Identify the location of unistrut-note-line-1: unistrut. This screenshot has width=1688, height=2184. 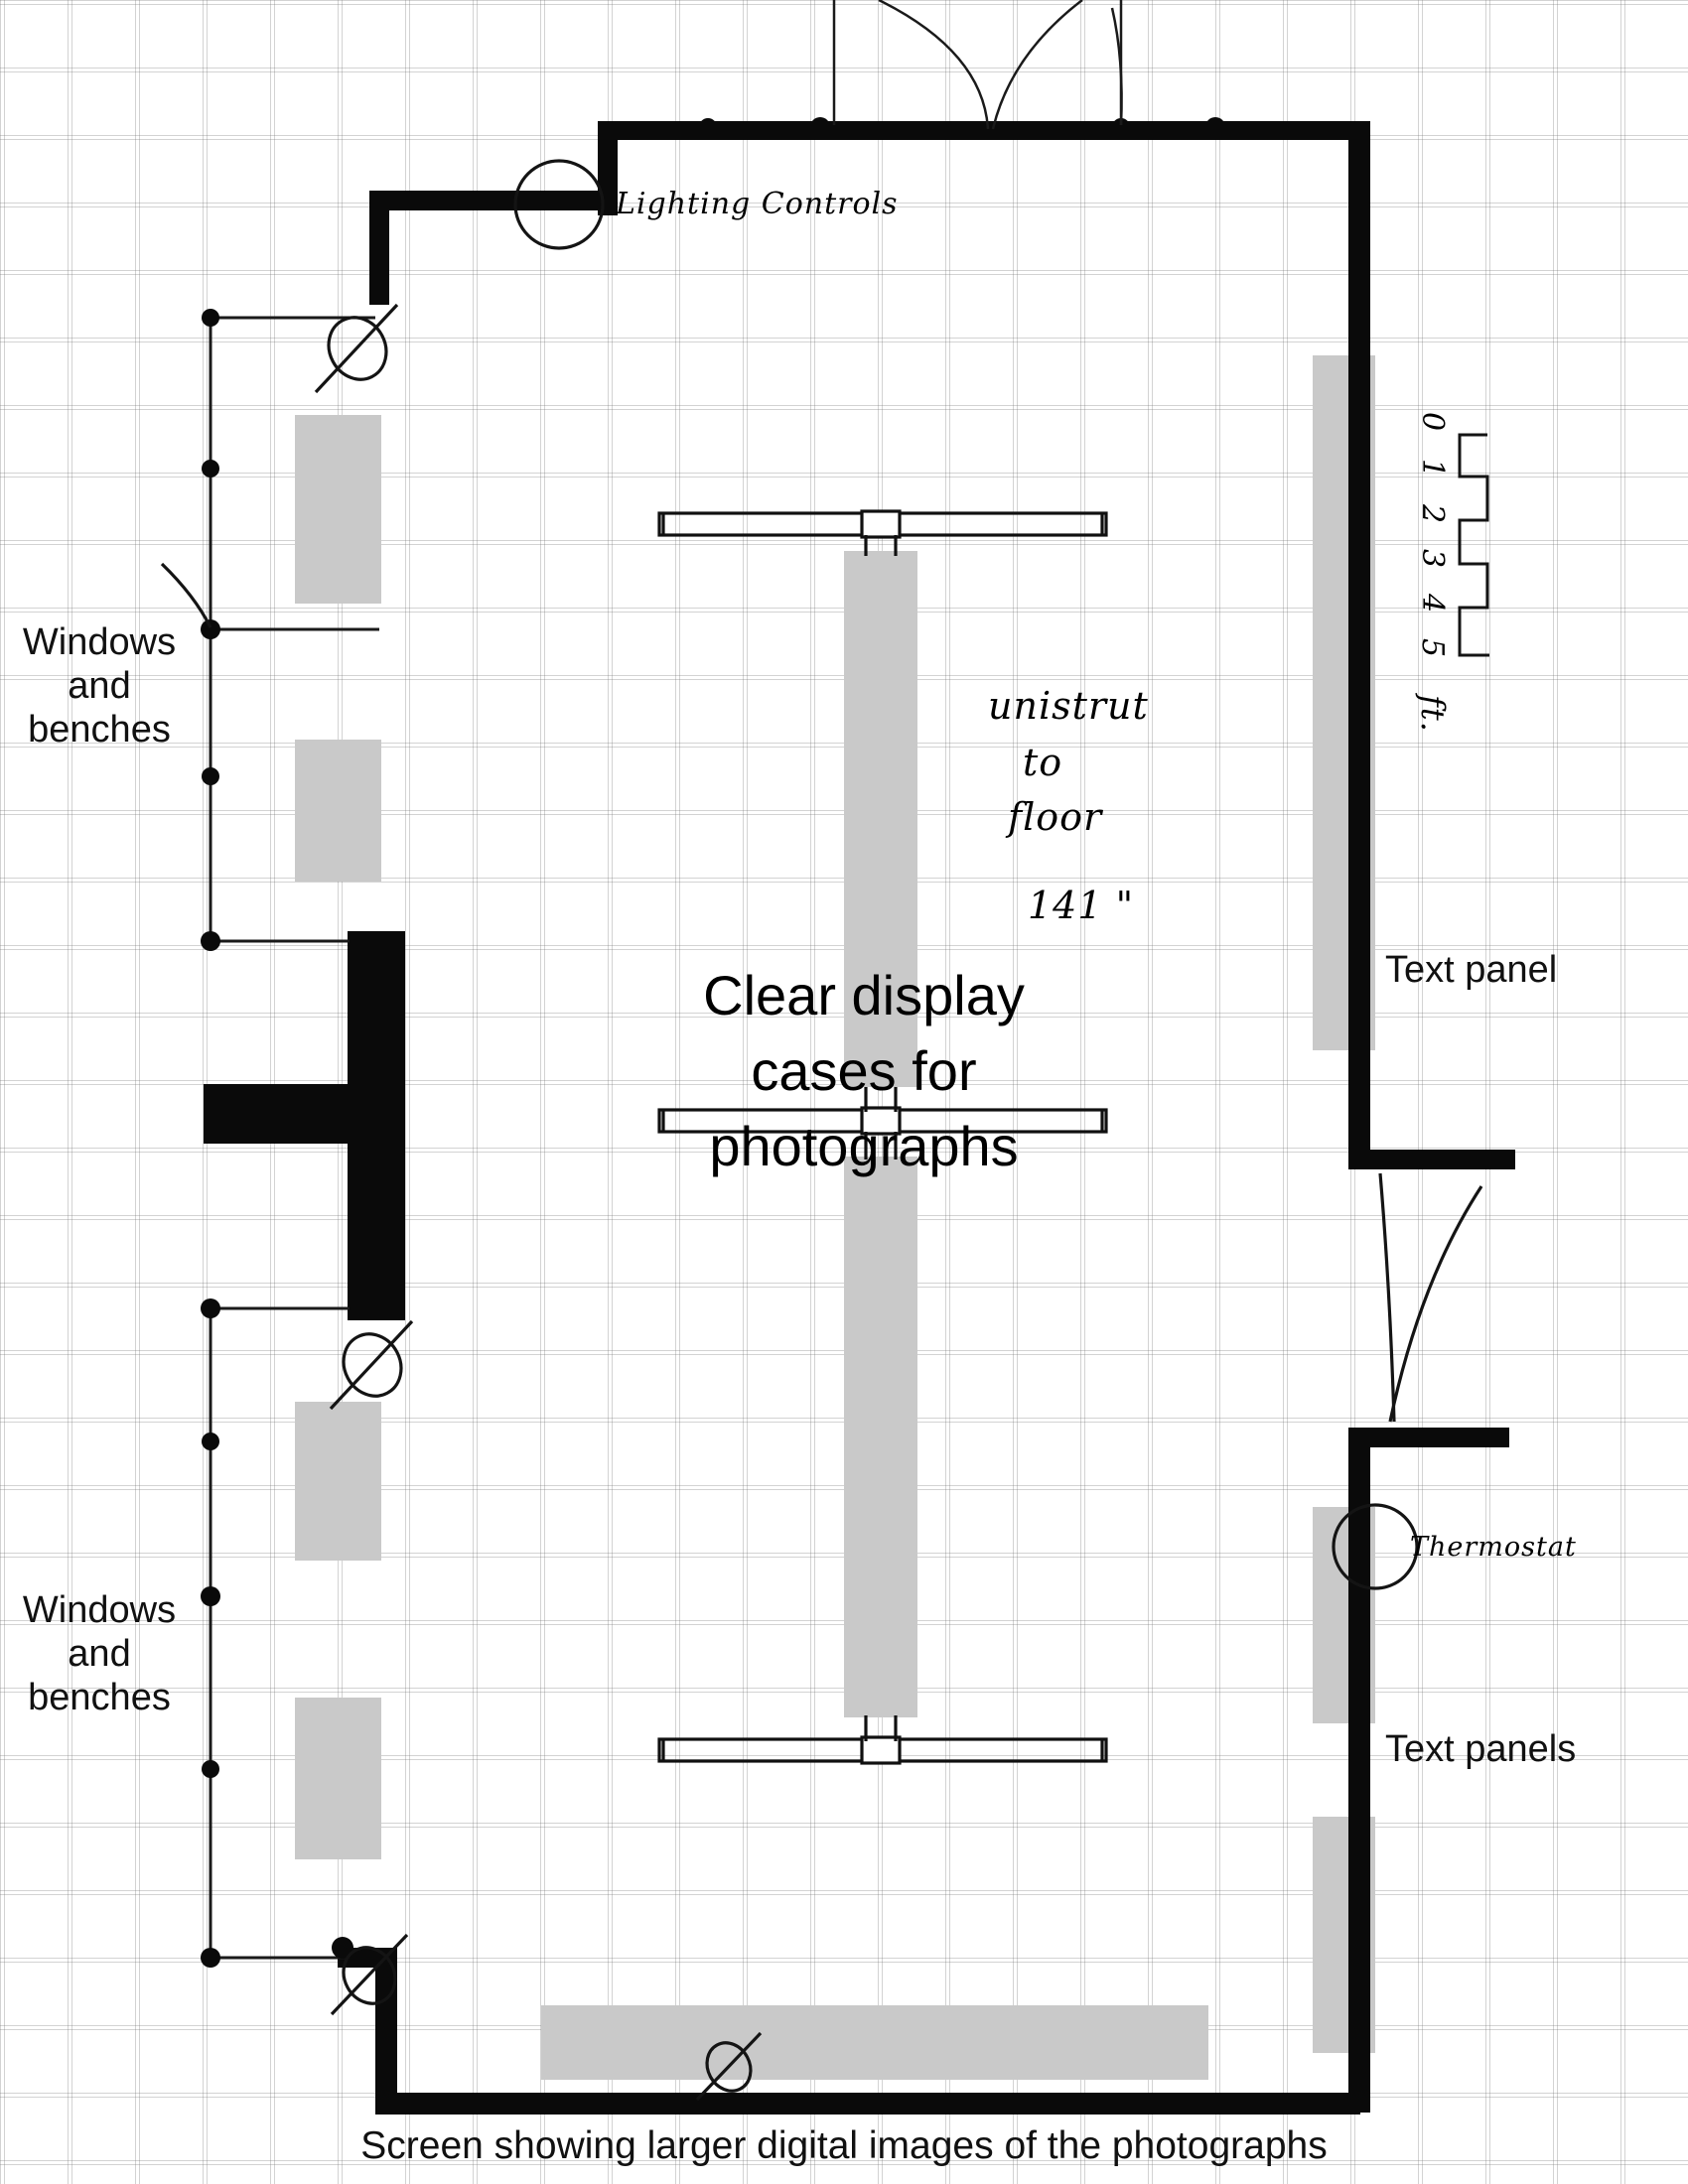
(1068, 706).